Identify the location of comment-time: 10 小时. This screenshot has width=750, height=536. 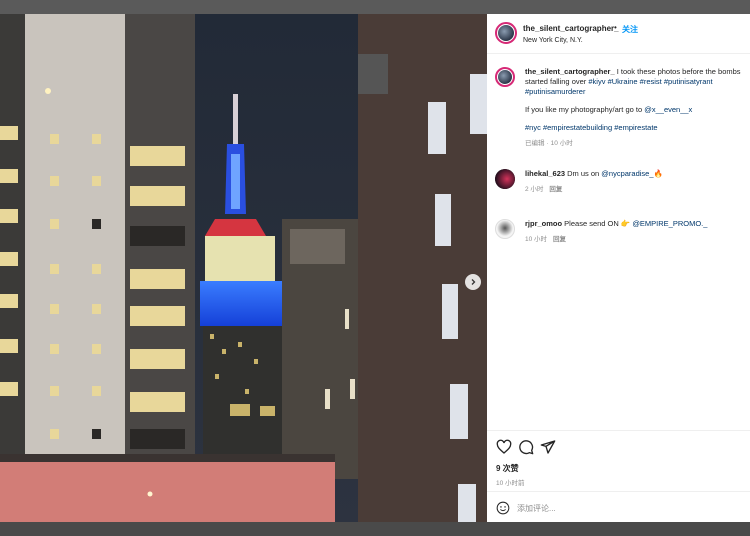
(536, 239).